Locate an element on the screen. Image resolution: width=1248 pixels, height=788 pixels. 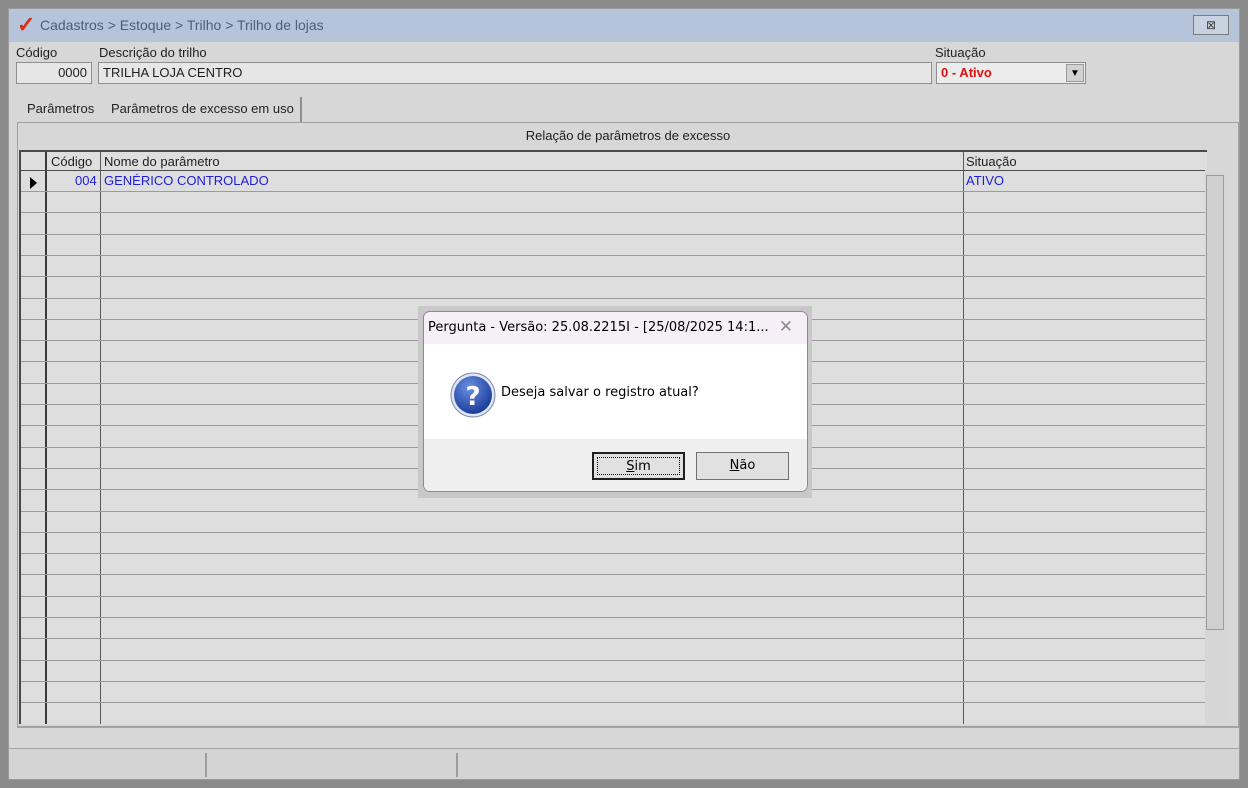
tab-parametros-excesso: Parâmetros de excesso em uso is located at coordinates (204, 110).